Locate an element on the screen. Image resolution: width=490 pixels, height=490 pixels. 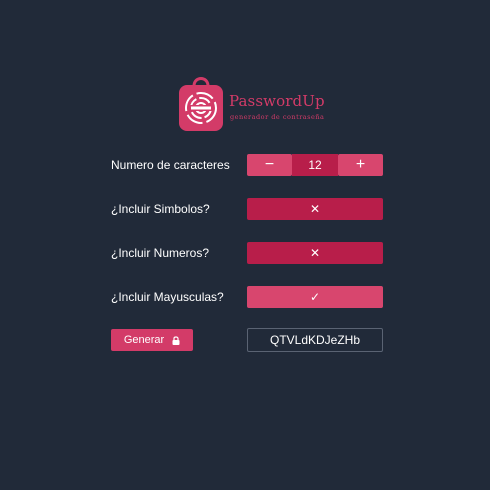
app-title: PasswordUp is located at coordinates (277, 101).